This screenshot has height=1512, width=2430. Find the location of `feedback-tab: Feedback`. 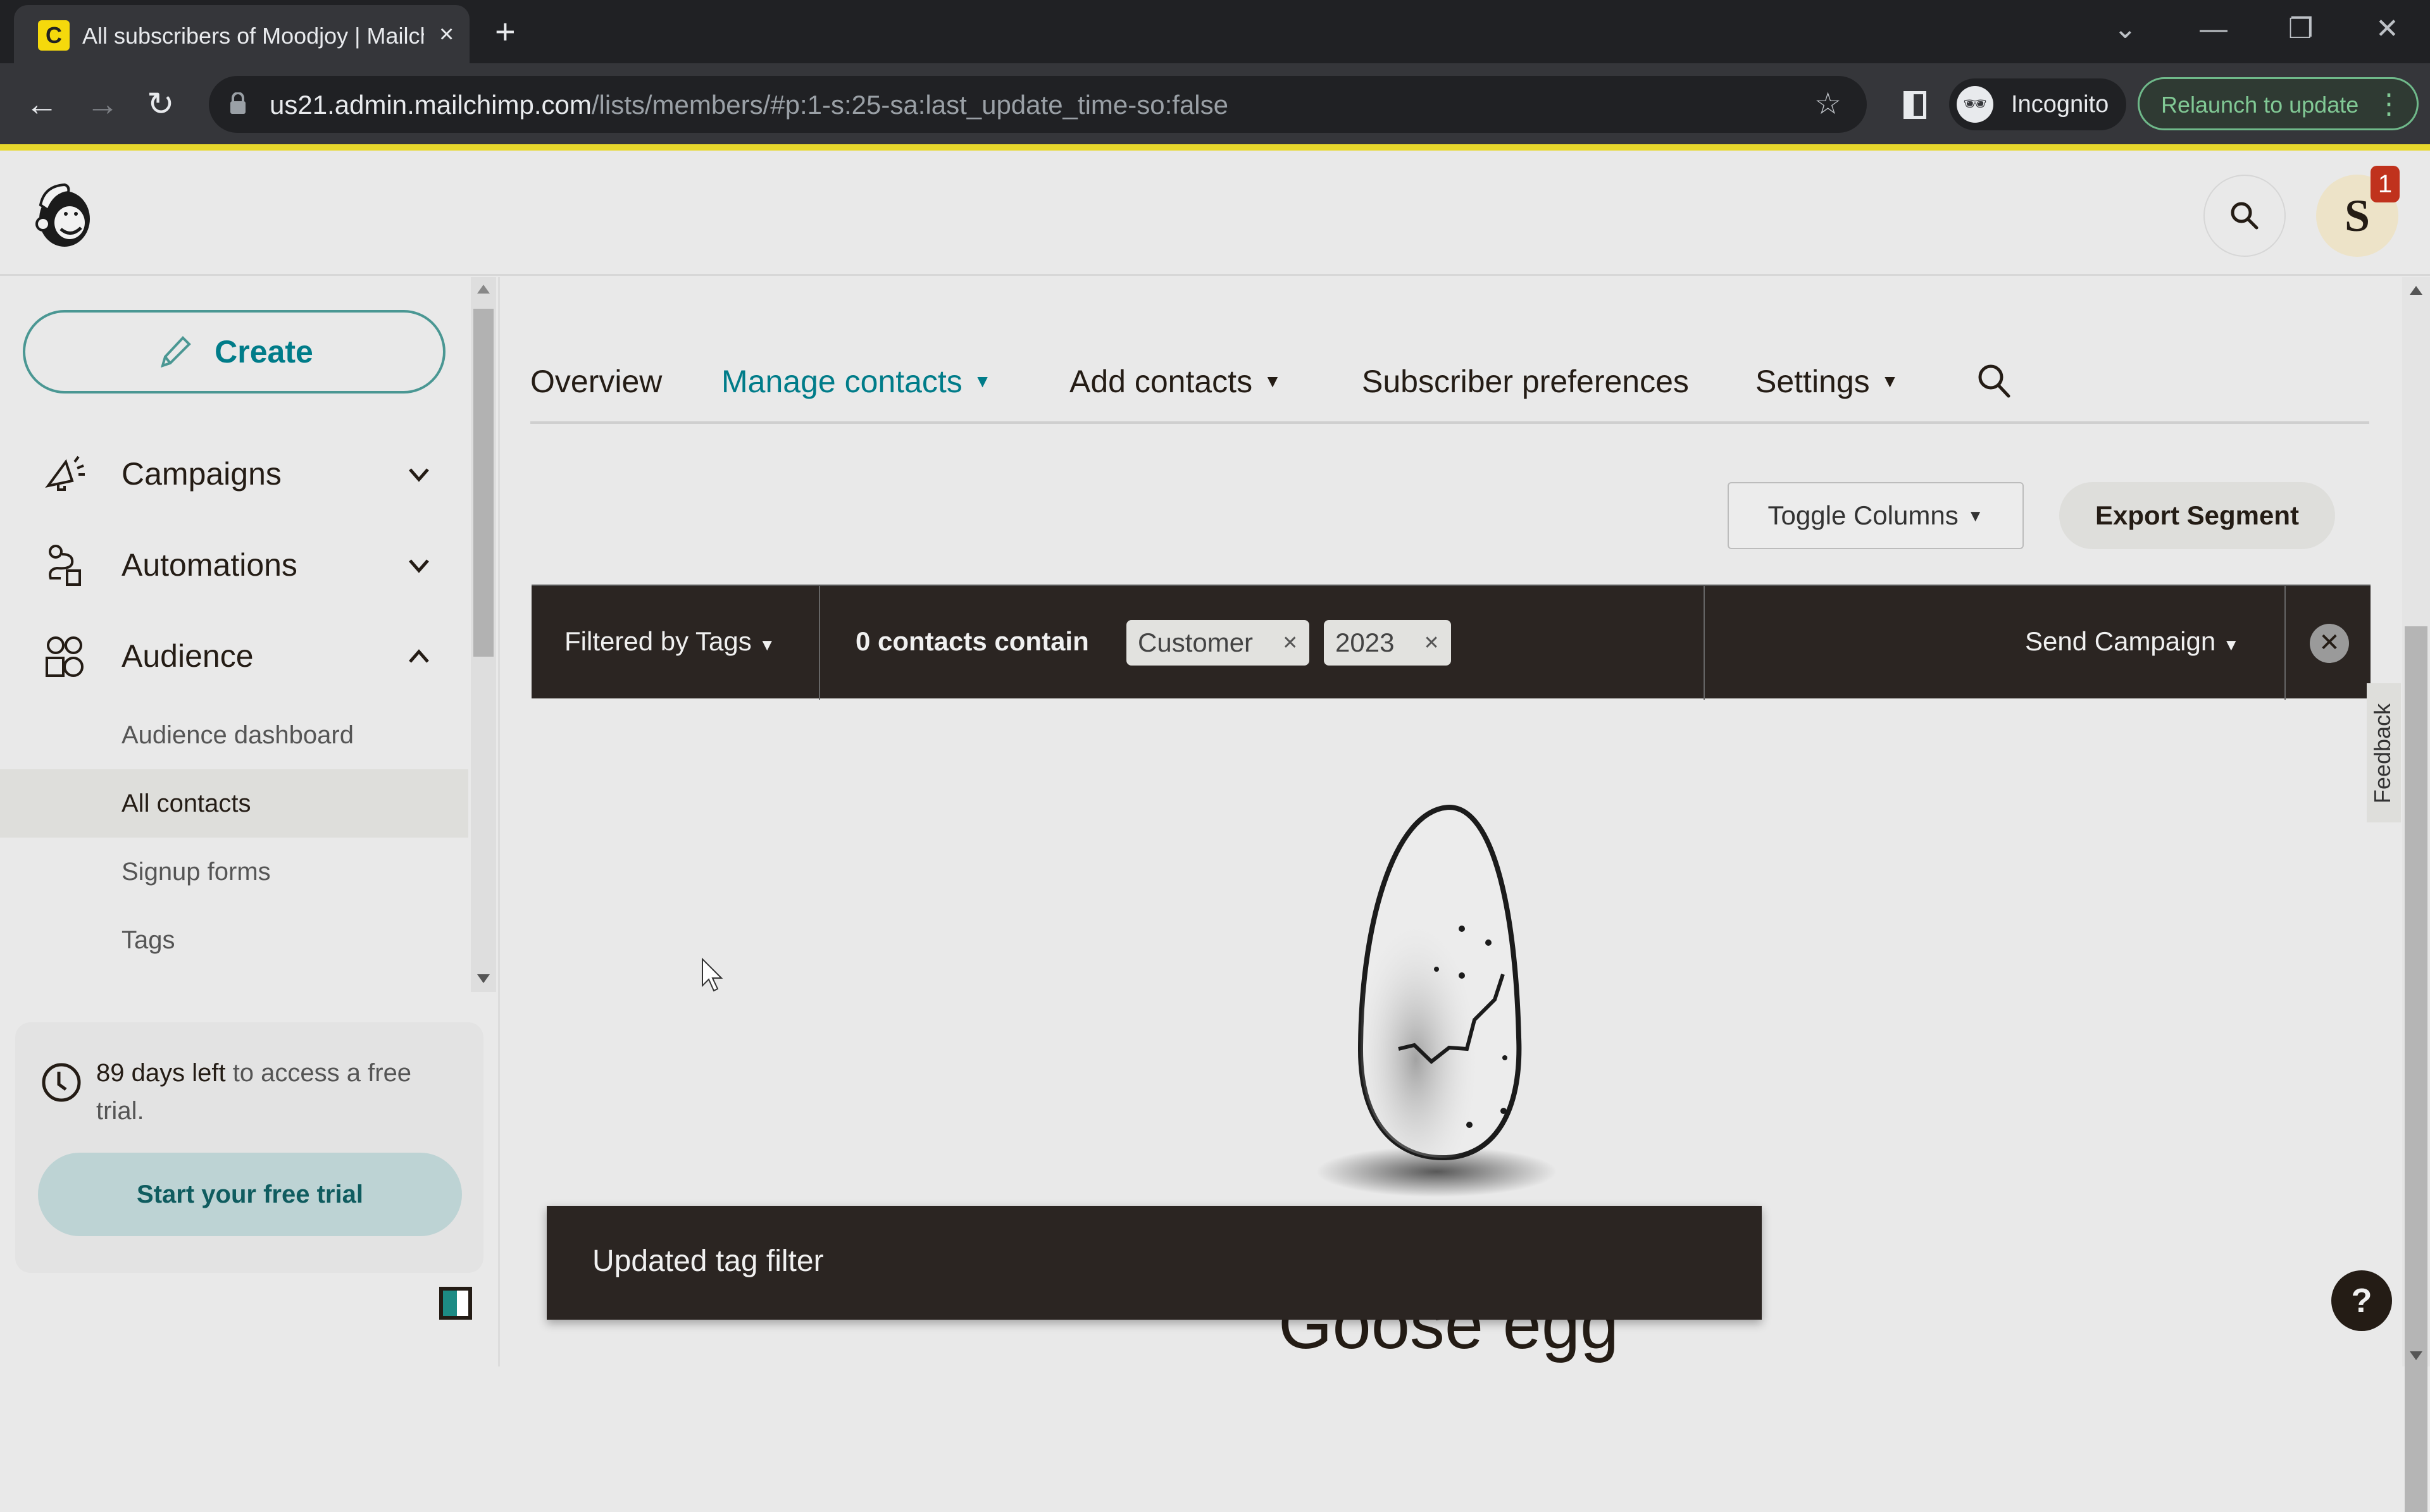

feedback-tab: Feedback is located at coordinates (2384, 753).